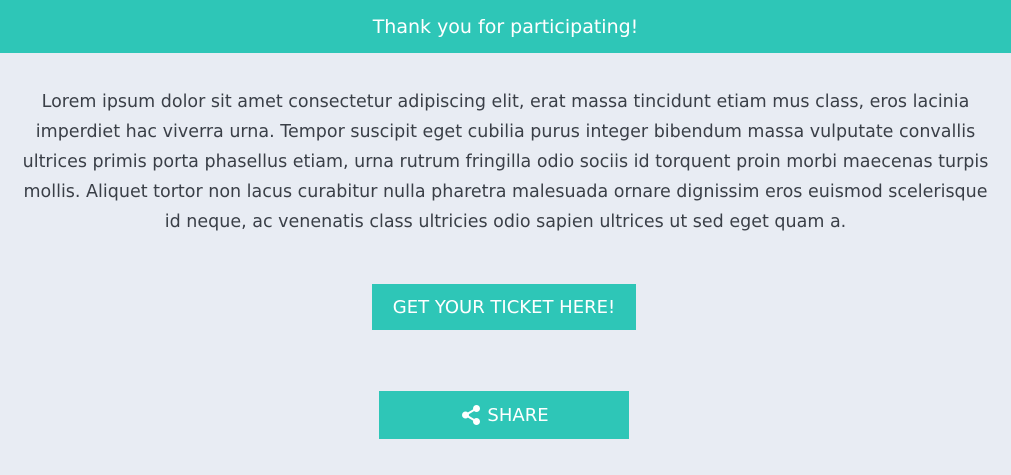 Image resolution: width=1011 pixels, height=475 pixels. Describe the element at coordinates (471, 415) in the screenshot. I see `share-icon` at that location.